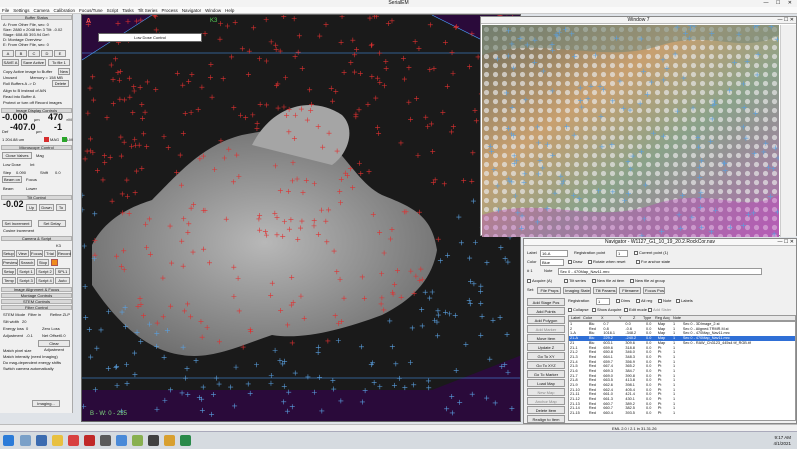 The image size is (797, 449). What do you see at coordinates (575, 281) in the screenshot?
I see `tilt-series-label: Tilt series` at bounding box center [575, 281].